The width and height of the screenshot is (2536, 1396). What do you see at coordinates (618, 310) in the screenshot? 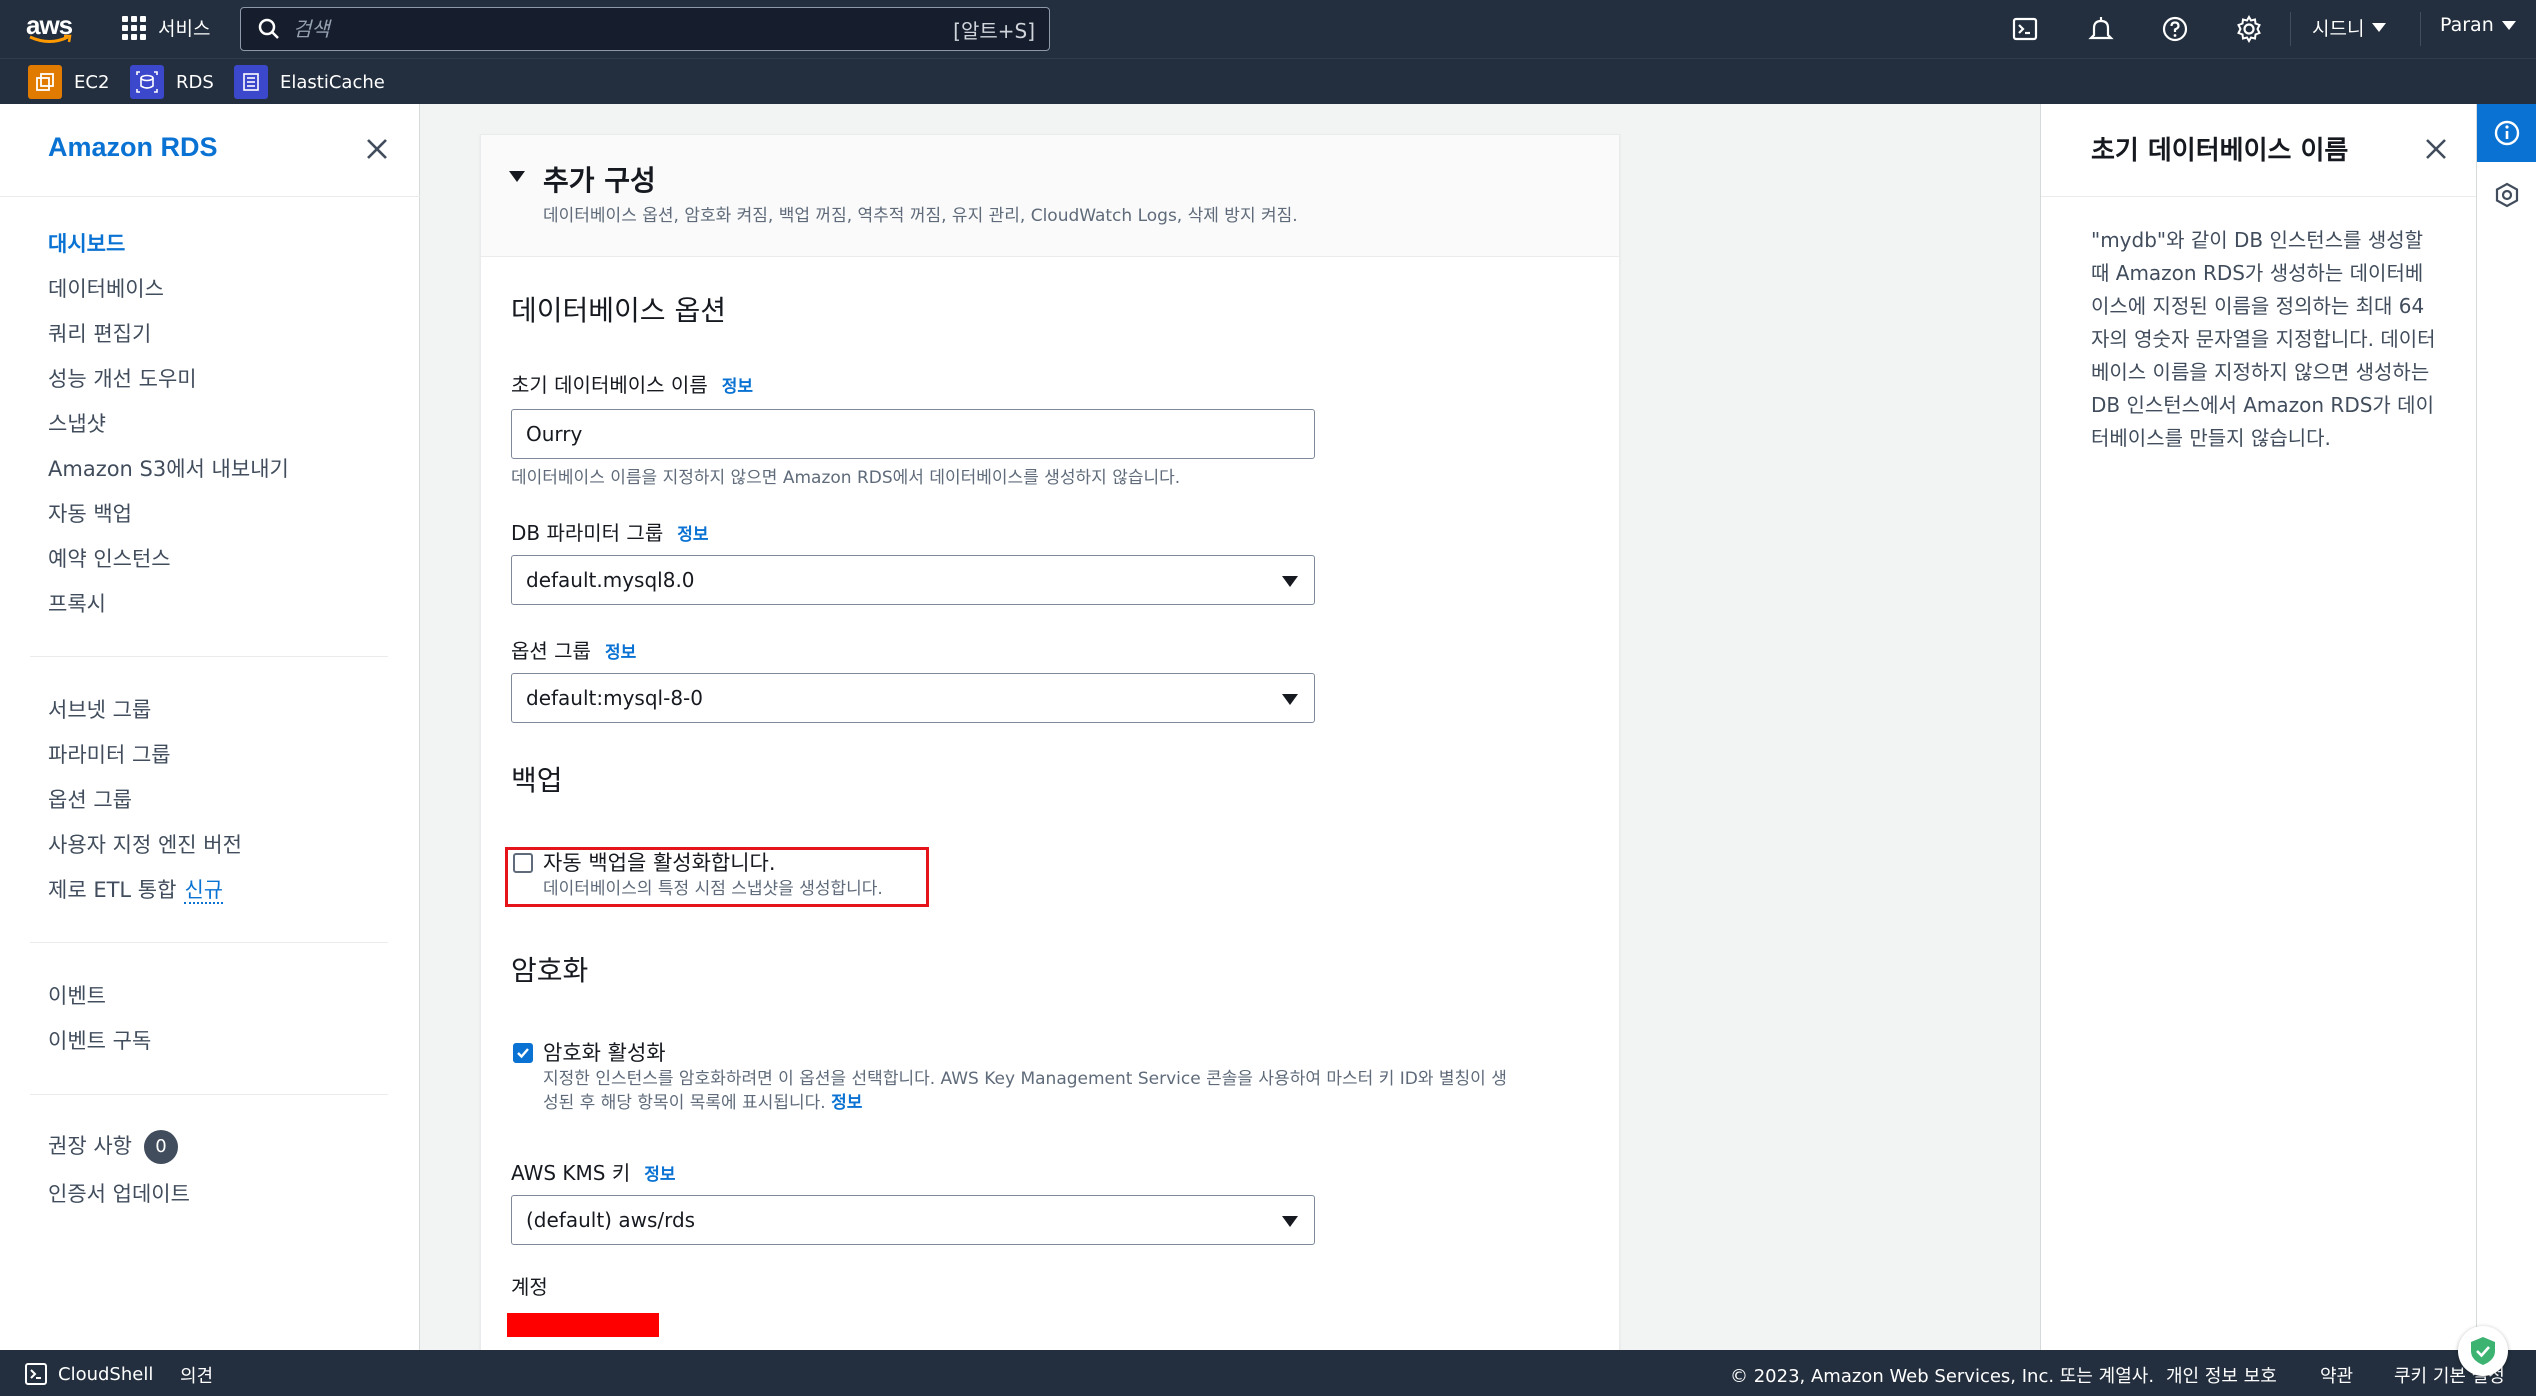
I see `db-options-heading: 데이터베이스 옵션` at bounding box center [618, 310].